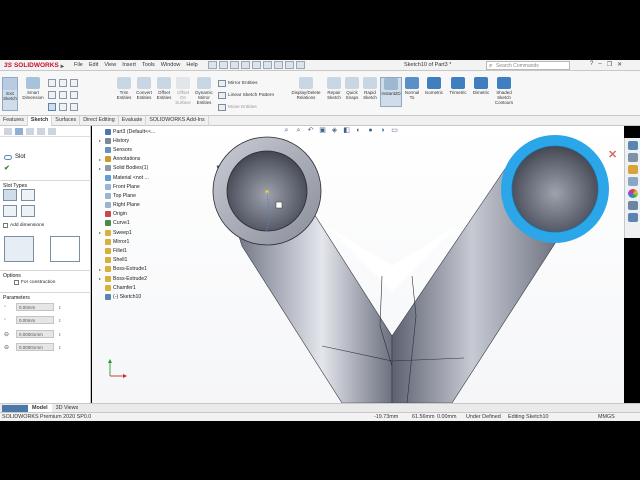  Describe the element at coordinates (370, 88) in the screenshot. I see `rapid-sketch-button: Rapid Sketch` at that location.